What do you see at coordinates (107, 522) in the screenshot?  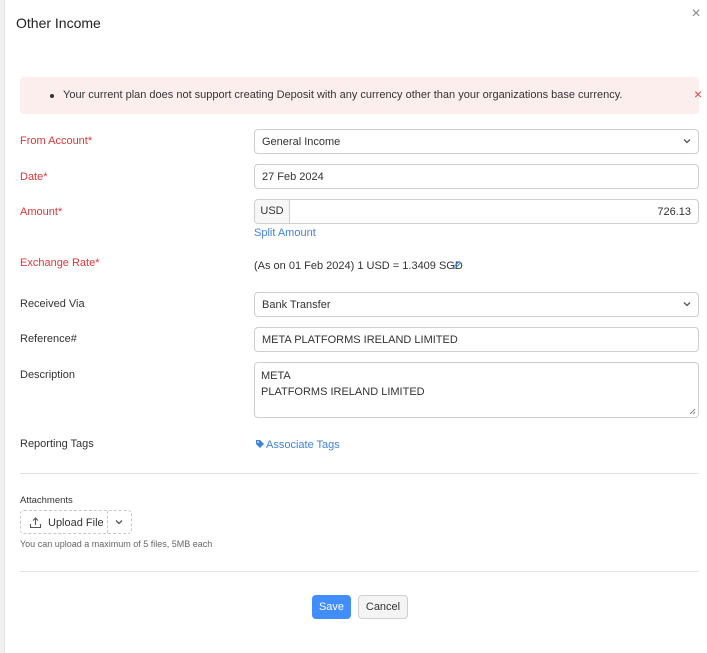 I see `upload-separator` at bounding box center [107, 522].